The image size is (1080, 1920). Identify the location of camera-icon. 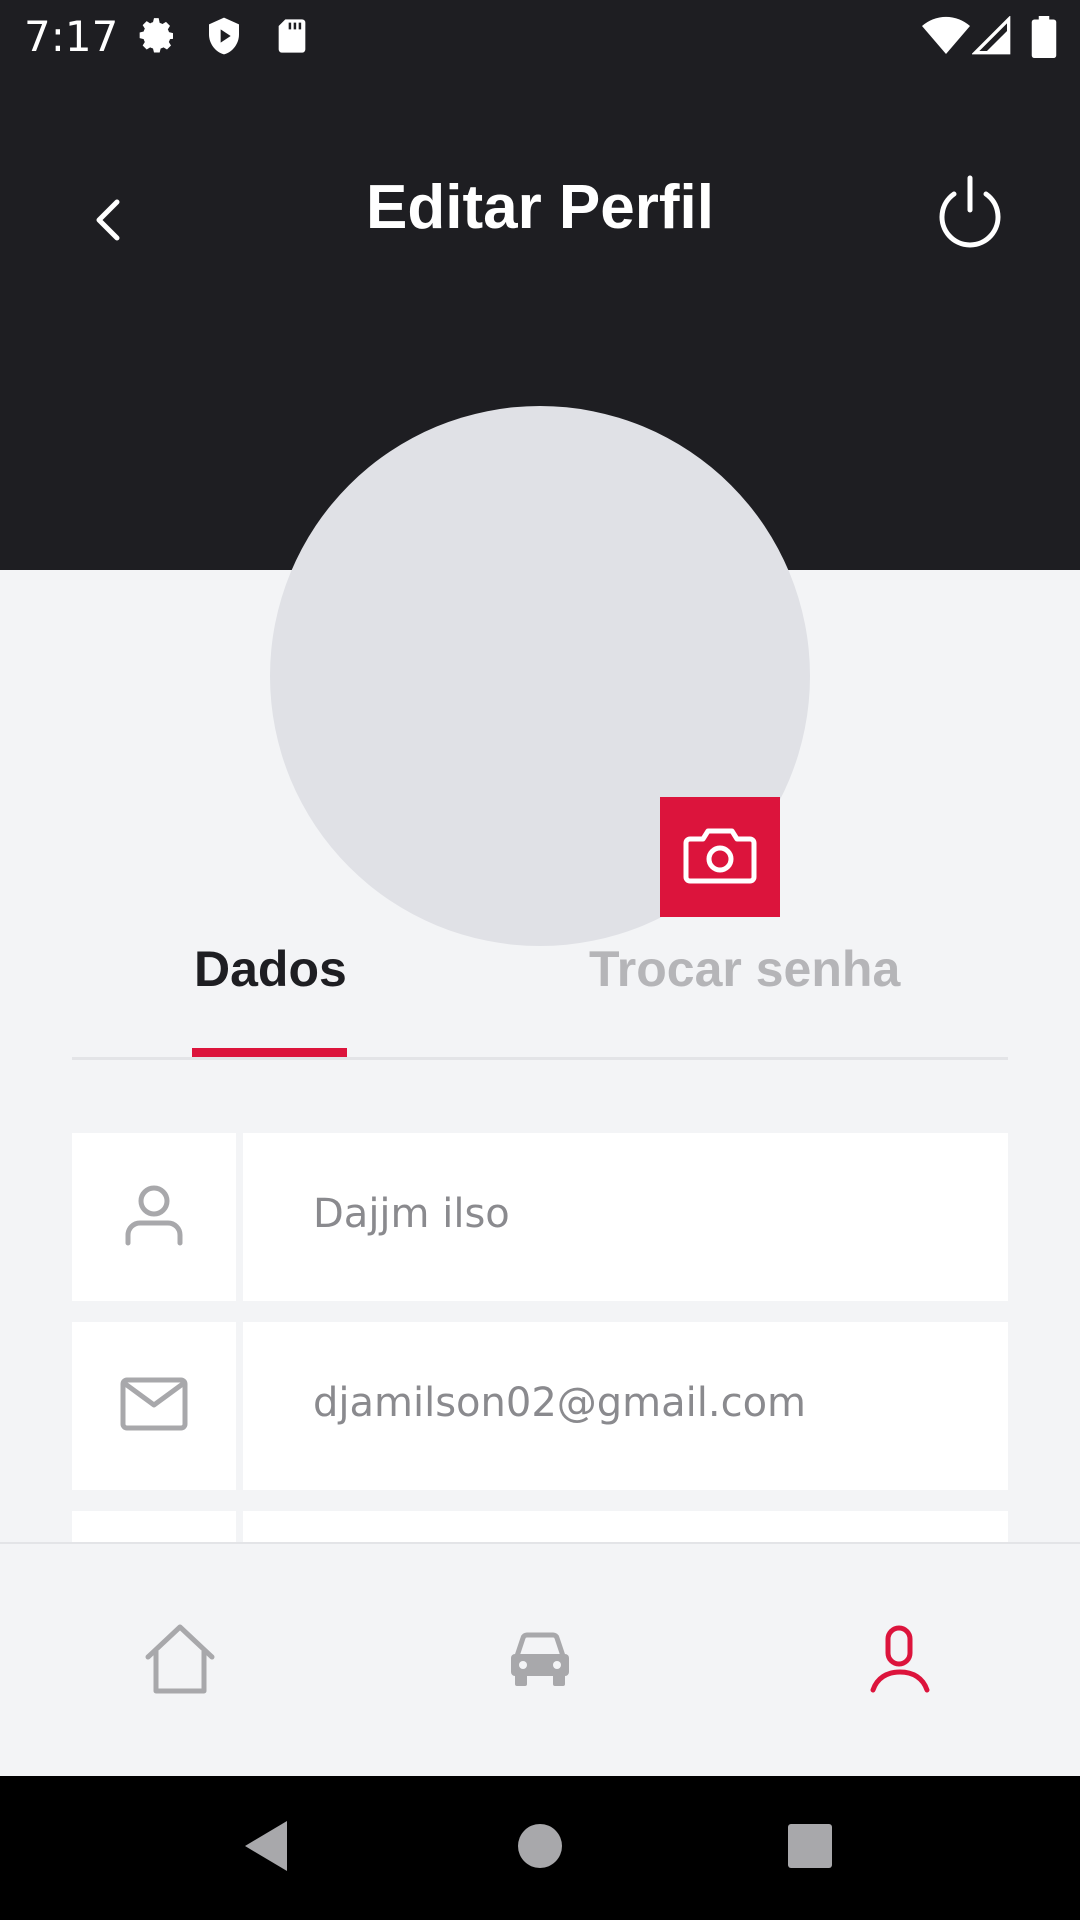
(720, 857).